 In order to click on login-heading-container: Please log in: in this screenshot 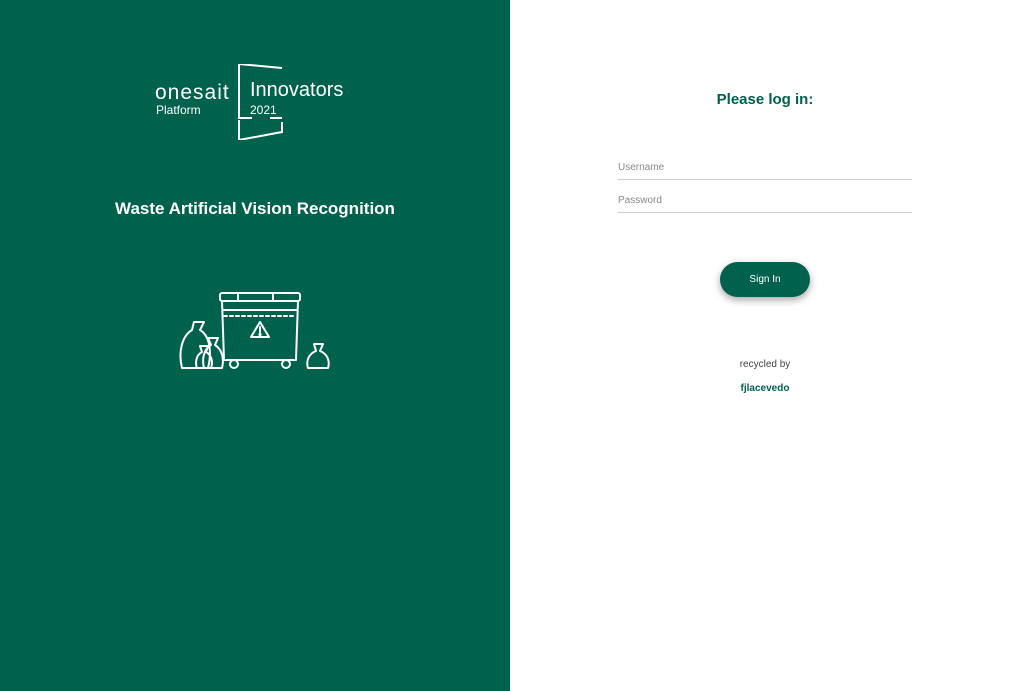, I will do `click(765, 100)`.